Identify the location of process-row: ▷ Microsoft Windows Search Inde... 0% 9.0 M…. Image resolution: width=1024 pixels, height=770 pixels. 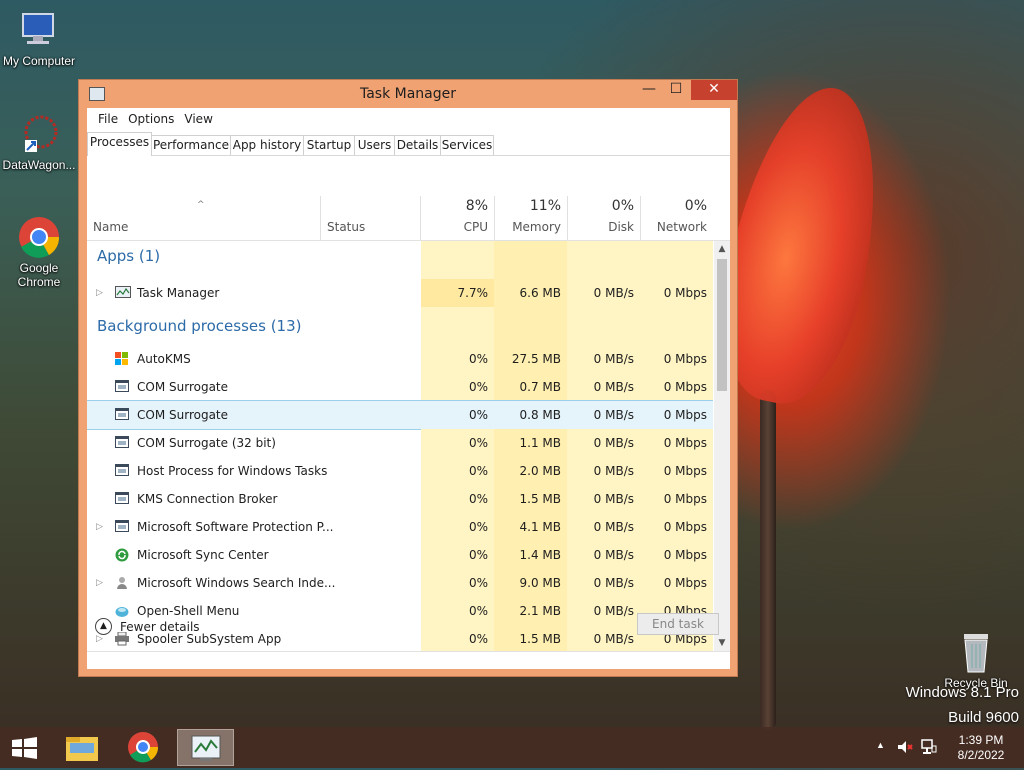
(400, 583).